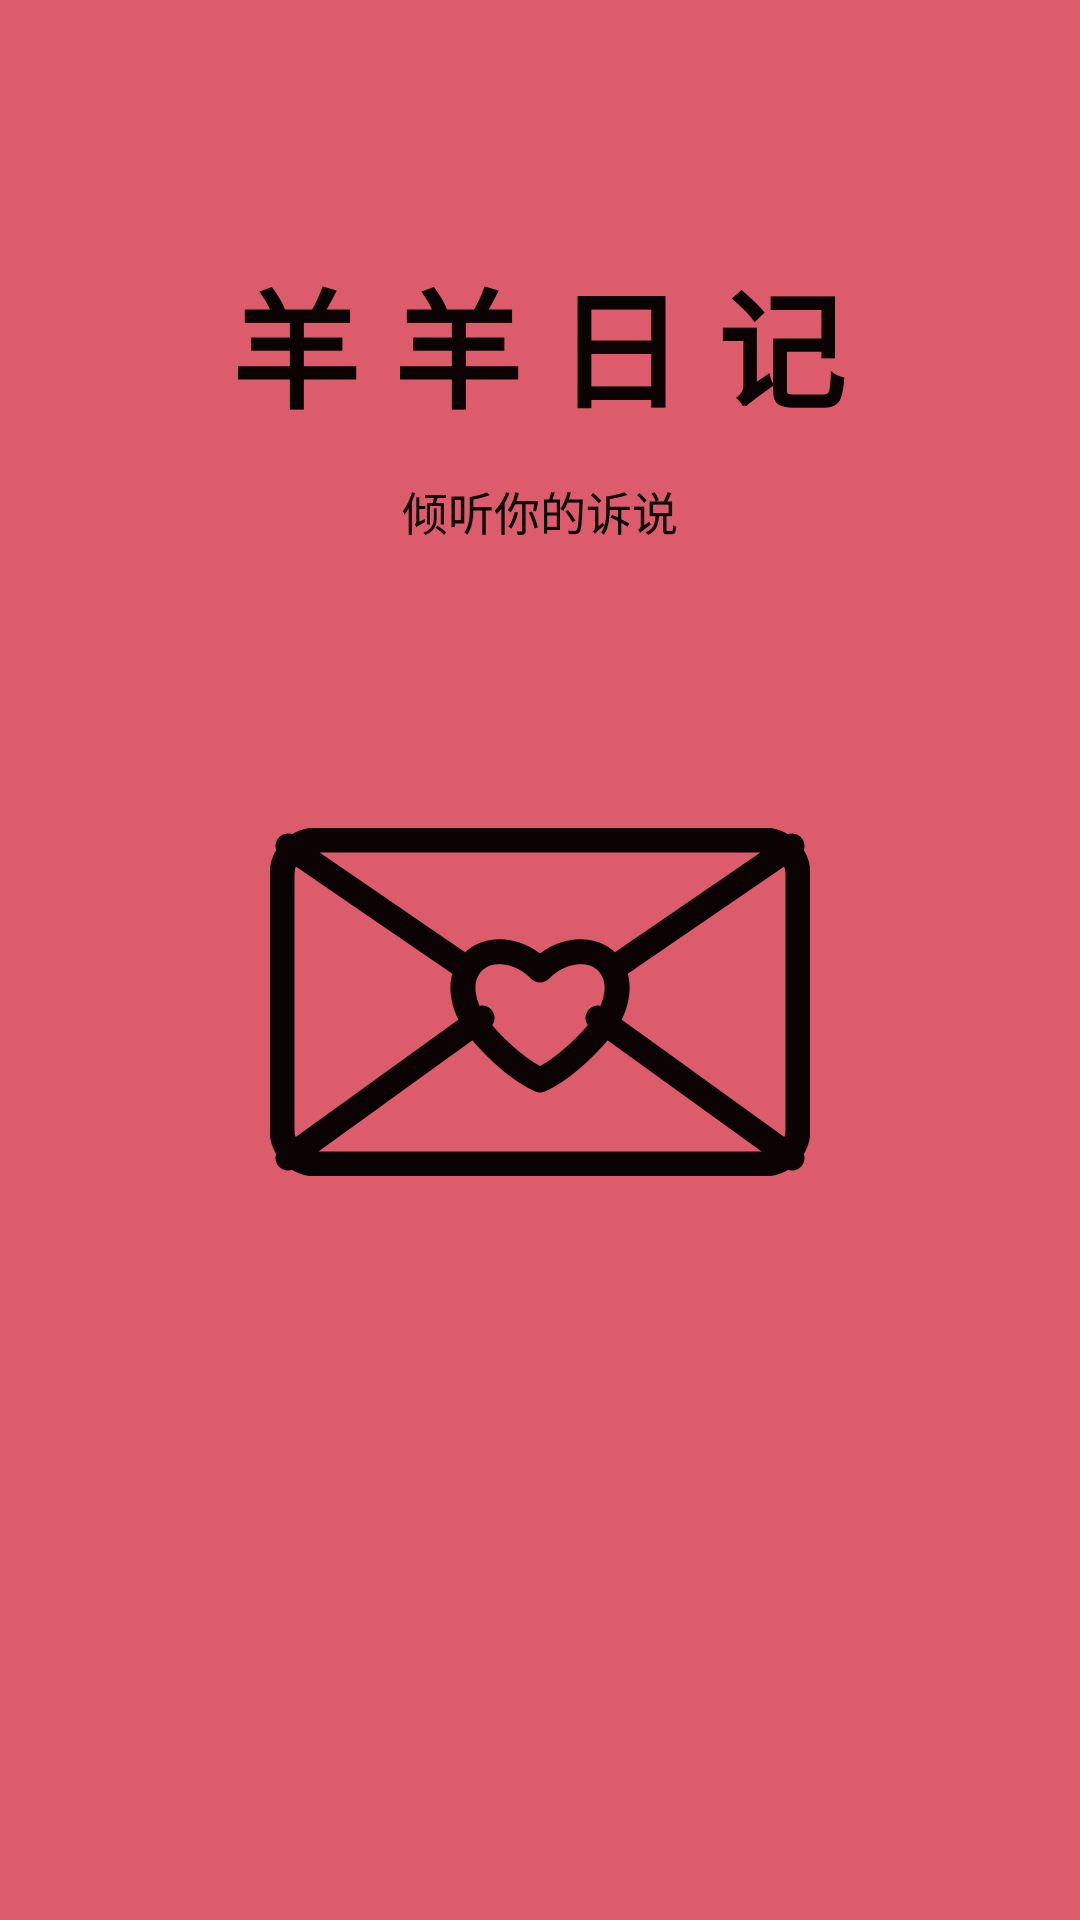  I want to click on envelope-heart-icon, so click(540, 1002).